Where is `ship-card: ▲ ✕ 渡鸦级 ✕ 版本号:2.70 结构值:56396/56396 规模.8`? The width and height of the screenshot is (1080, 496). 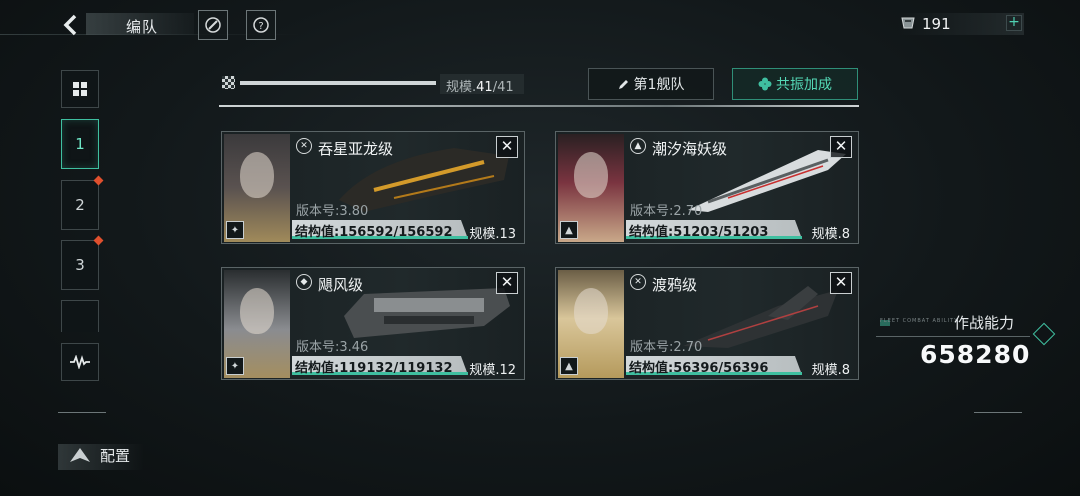 ship-card: ▲ ✕ 渡鸦级 ✕ 版本号:2.70 结构值:56396/56396 规模.8 is located at coordinates (707, 323).